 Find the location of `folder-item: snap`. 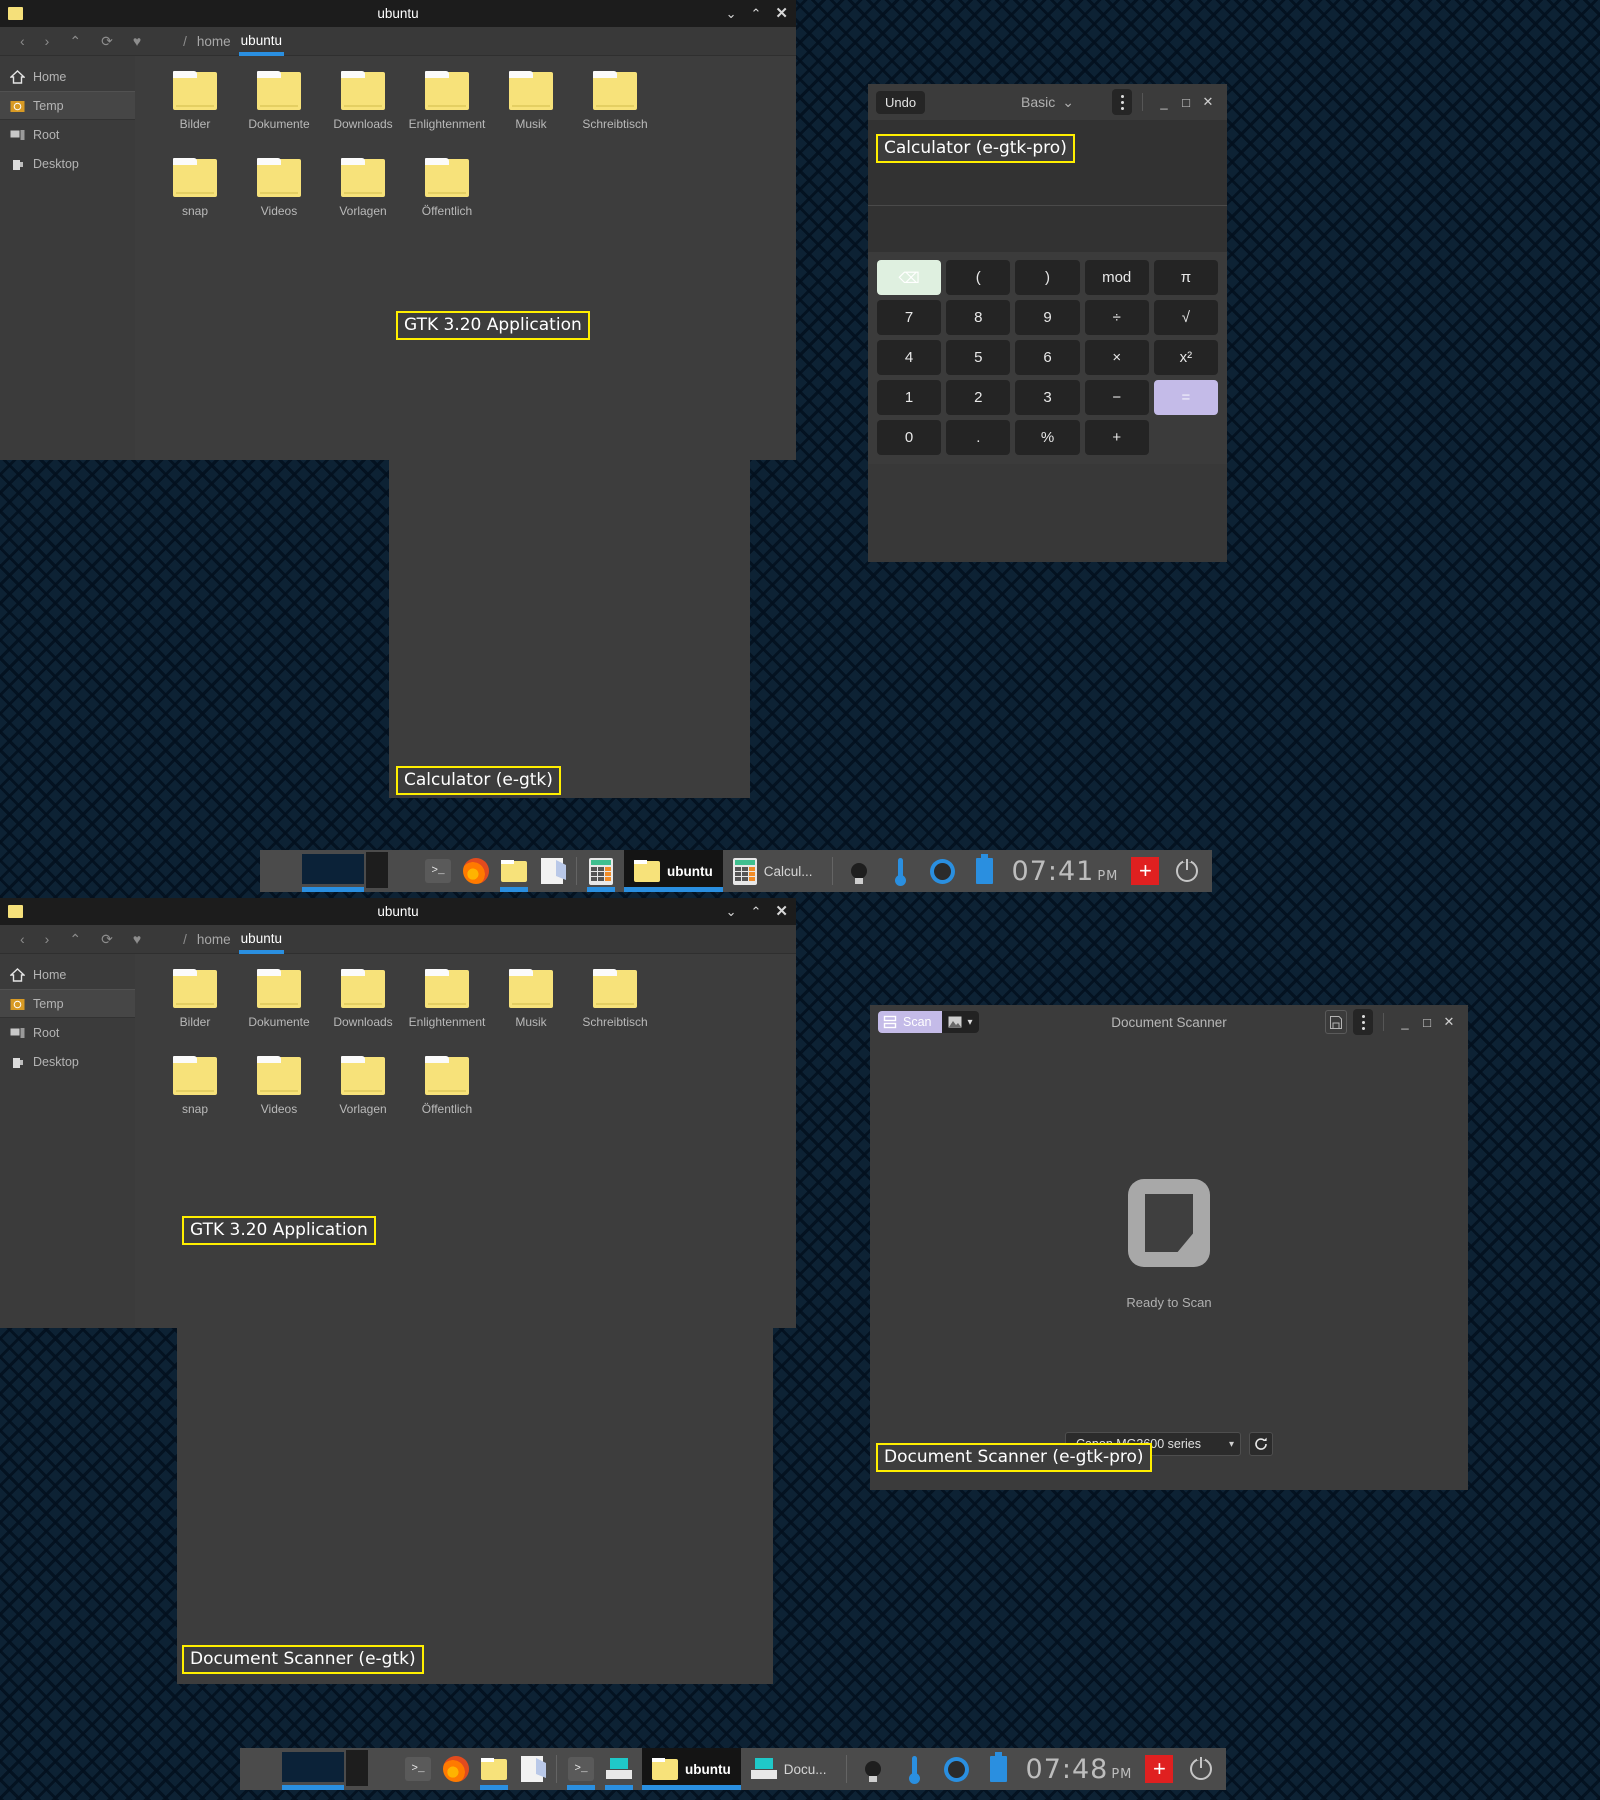

folder-item: snap is located at coordinates (195, 1086).